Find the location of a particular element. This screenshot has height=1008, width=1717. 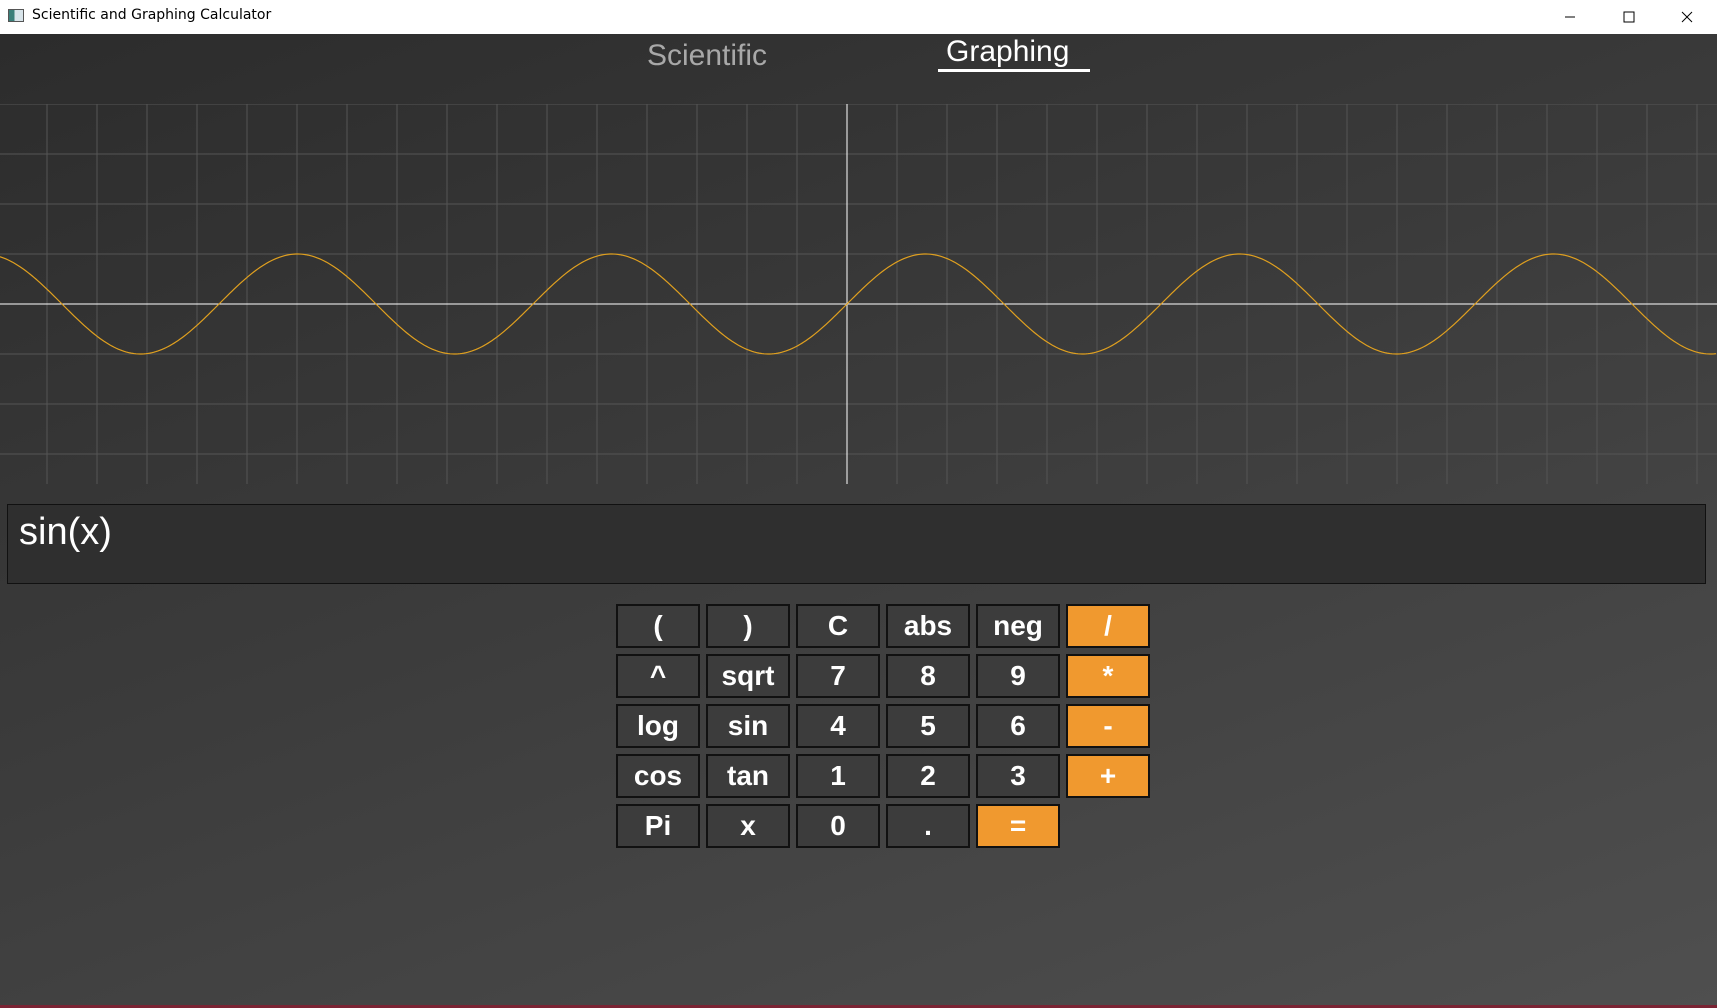

close-button is located at coordinates (1687, 17).